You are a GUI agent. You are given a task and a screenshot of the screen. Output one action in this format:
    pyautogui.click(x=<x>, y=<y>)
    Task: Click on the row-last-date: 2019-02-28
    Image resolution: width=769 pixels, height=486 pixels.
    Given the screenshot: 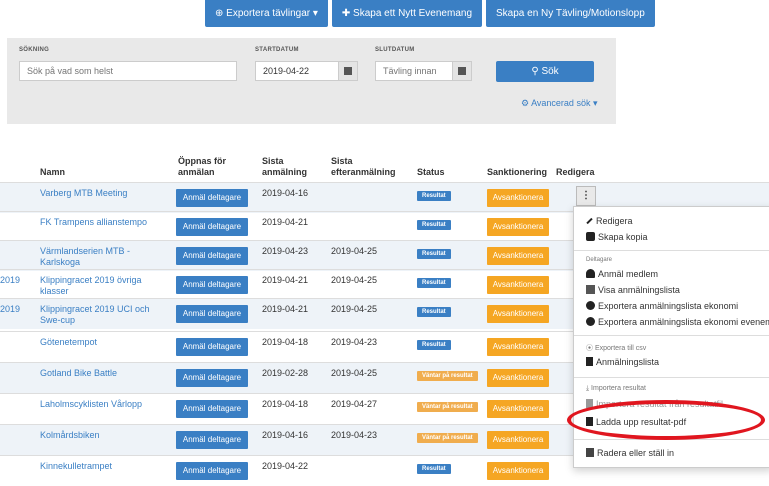 What is the action you would take?
    pyautogui.click(x=285, y=373)
    